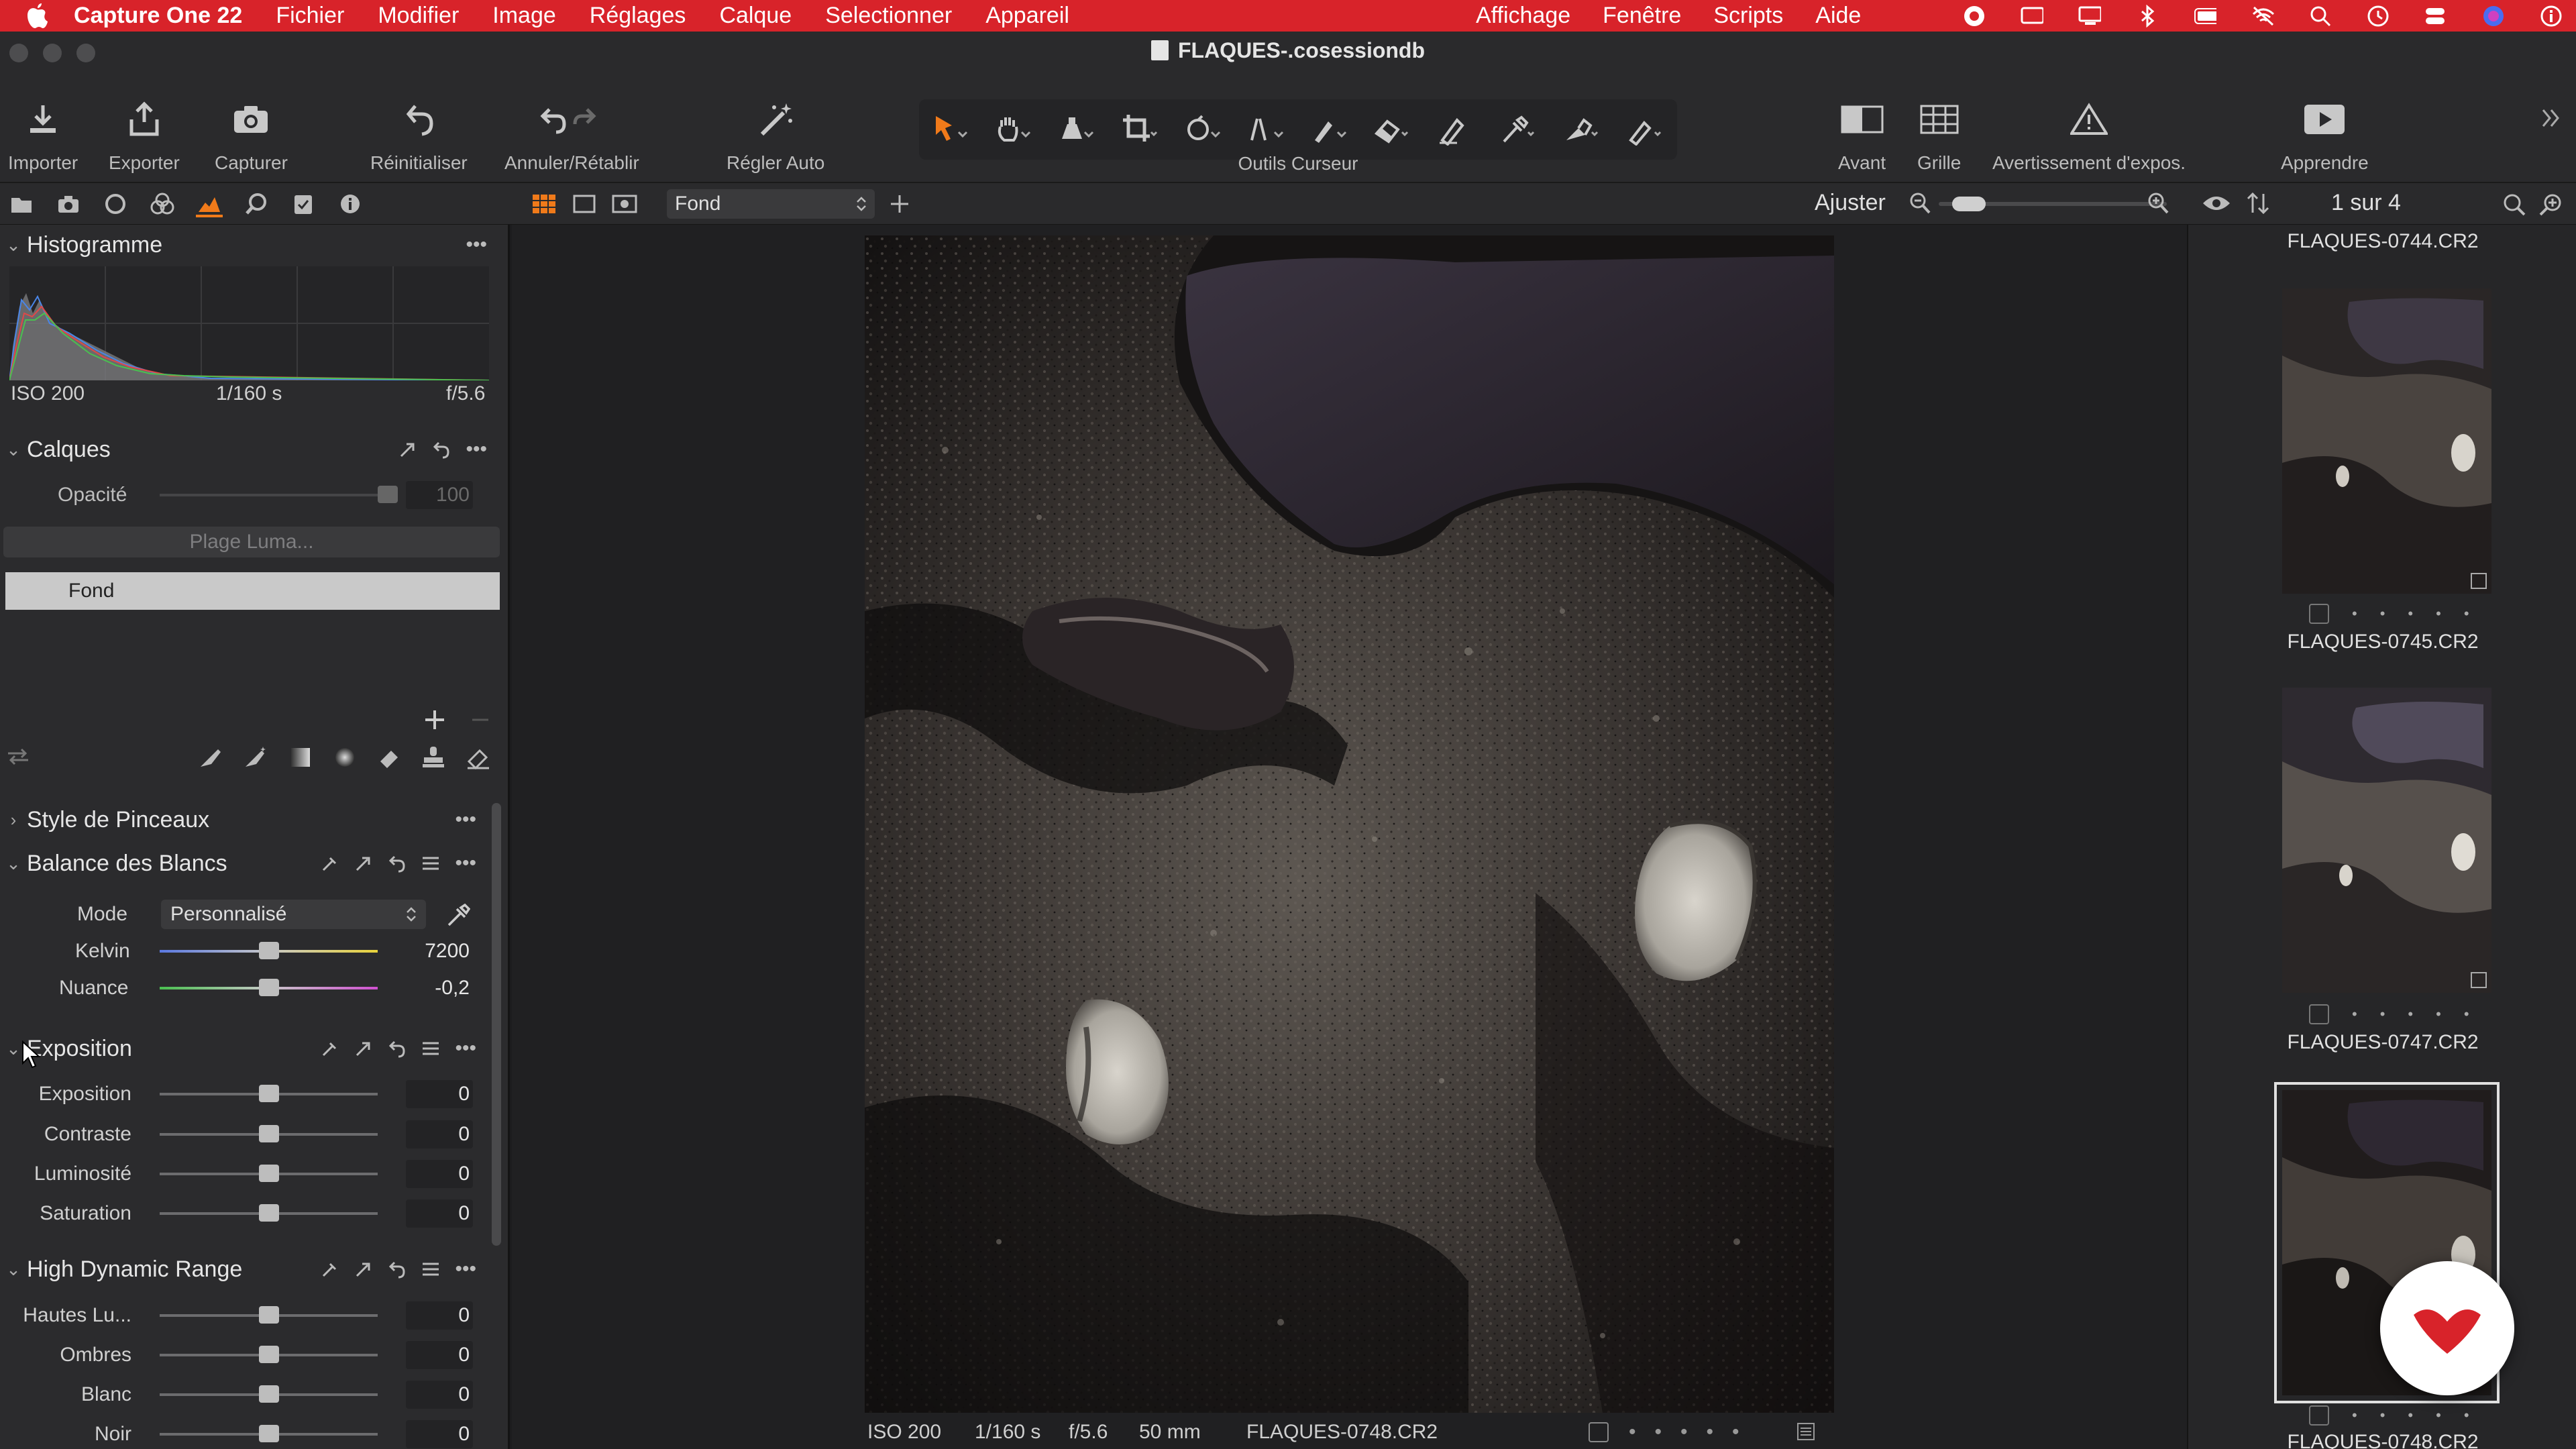  I want to click on proof-view-icon, so click(624, 204).